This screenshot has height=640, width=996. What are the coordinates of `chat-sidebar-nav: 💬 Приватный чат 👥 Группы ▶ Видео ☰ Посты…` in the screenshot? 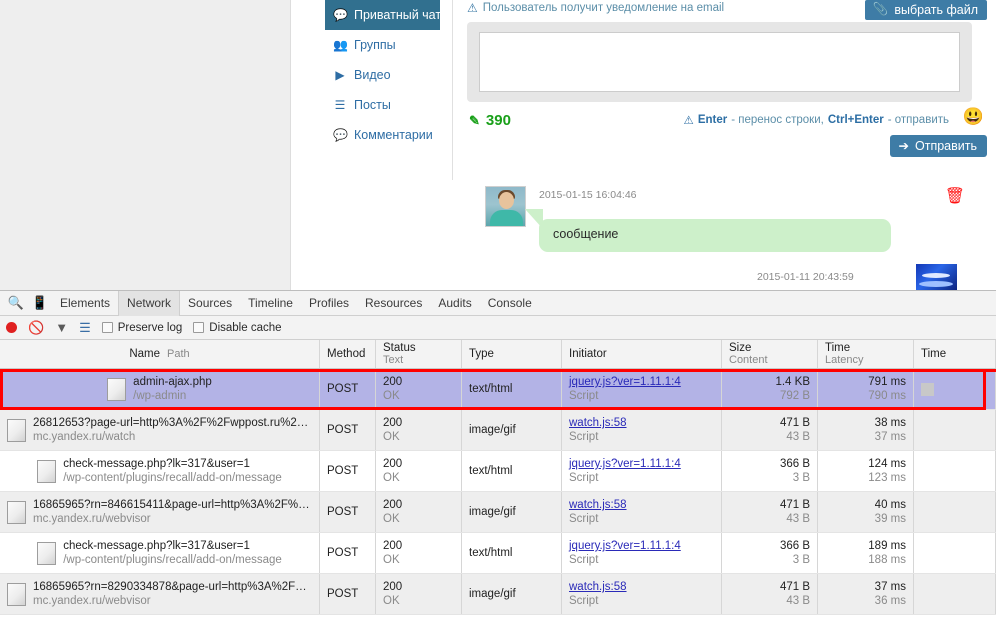 It's located at (383, 75).